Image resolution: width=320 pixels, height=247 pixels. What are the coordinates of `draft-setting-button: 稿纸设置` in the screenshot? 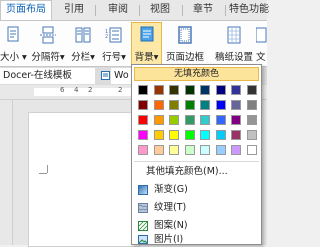 It's located at (234, 44).